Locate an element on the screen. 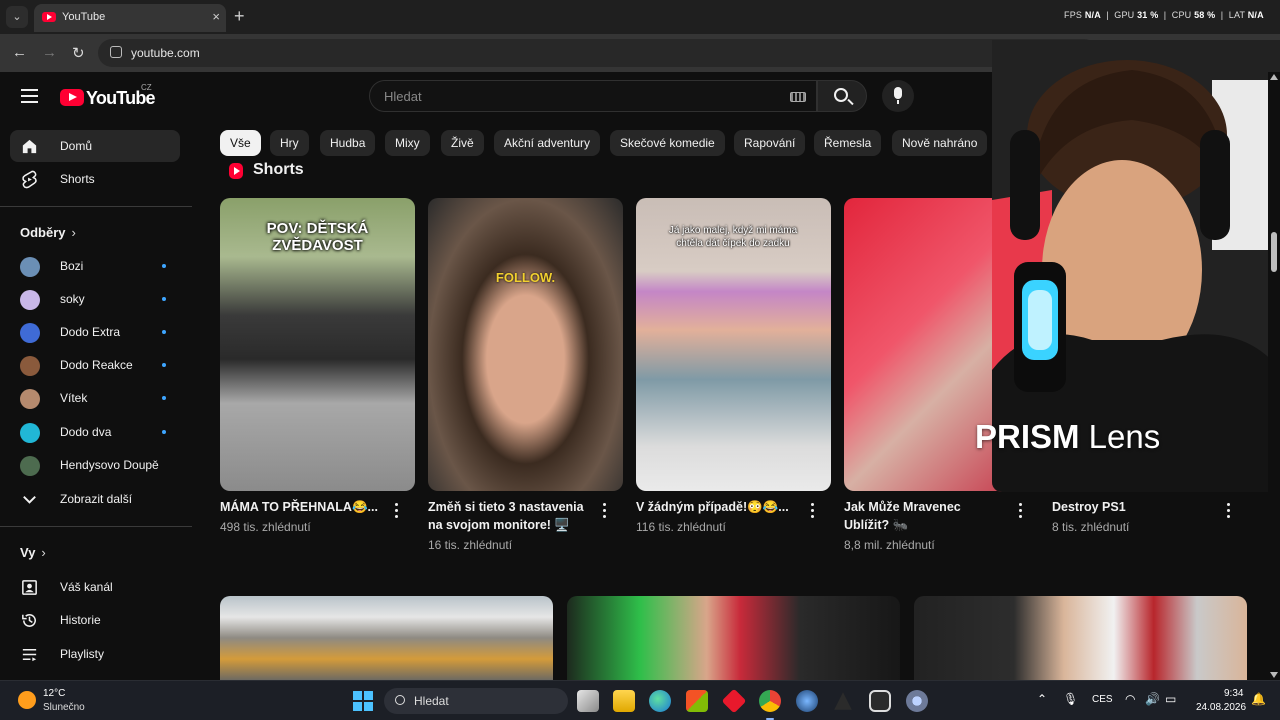 The width and height of the screenshot is (1280, 720). sun-weather-icon is located at coordinates (27, 700).